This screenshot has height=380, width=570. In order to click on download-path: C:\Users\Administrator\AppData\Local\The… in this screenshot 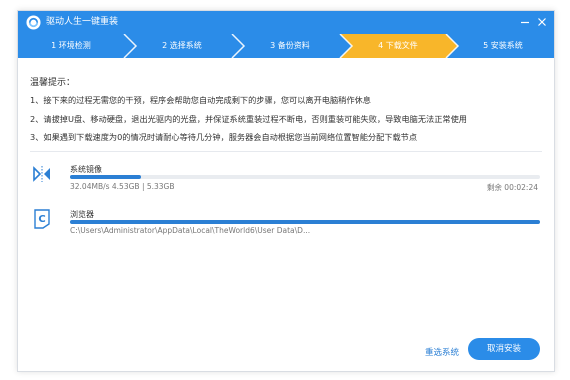, I will do `click(190, 230)`.